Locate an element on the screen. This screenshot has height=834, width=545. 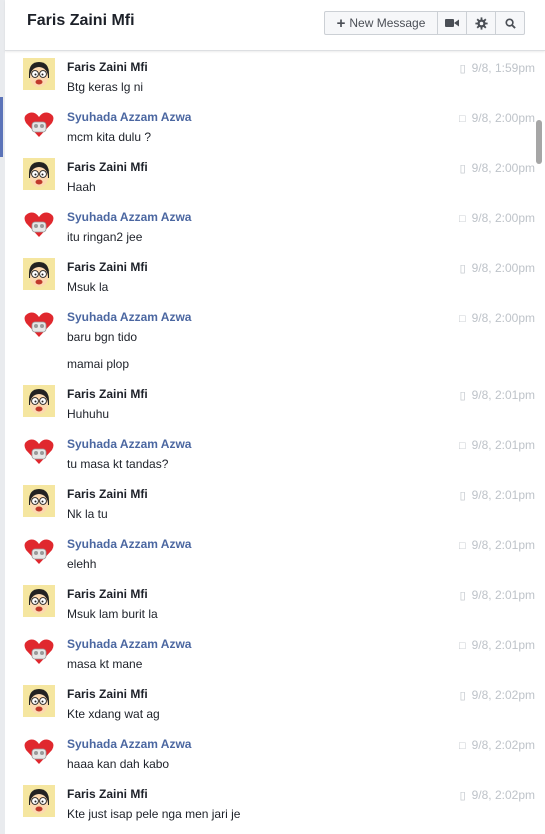
message-text: Haah is located at coordinates (81, 187).